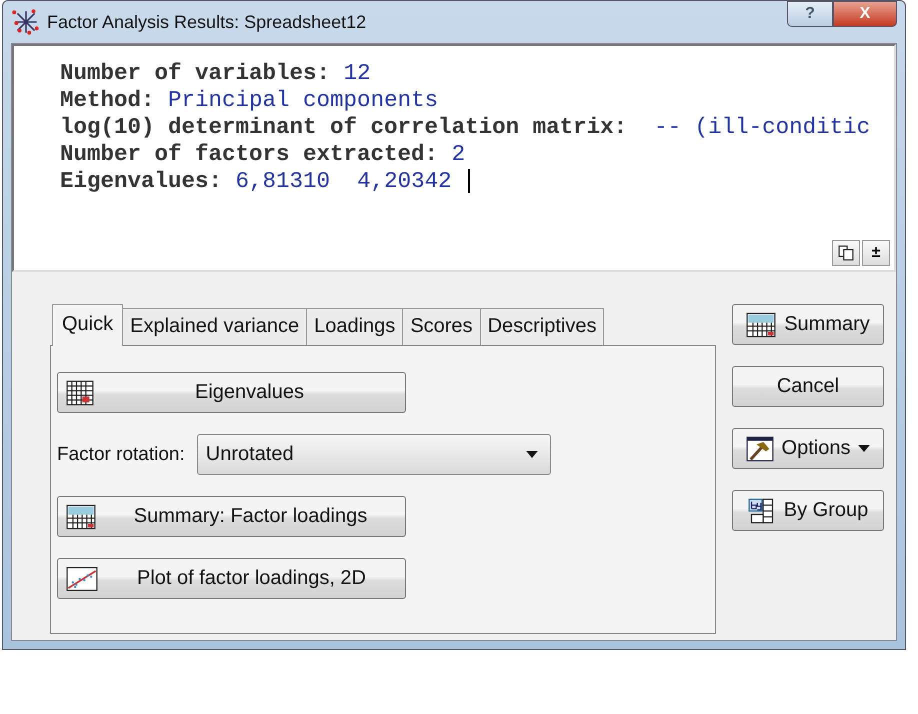 The image size is (918, 714). I want to click on action-button: Plot of factor loadings, 2D, so click(231, 578).